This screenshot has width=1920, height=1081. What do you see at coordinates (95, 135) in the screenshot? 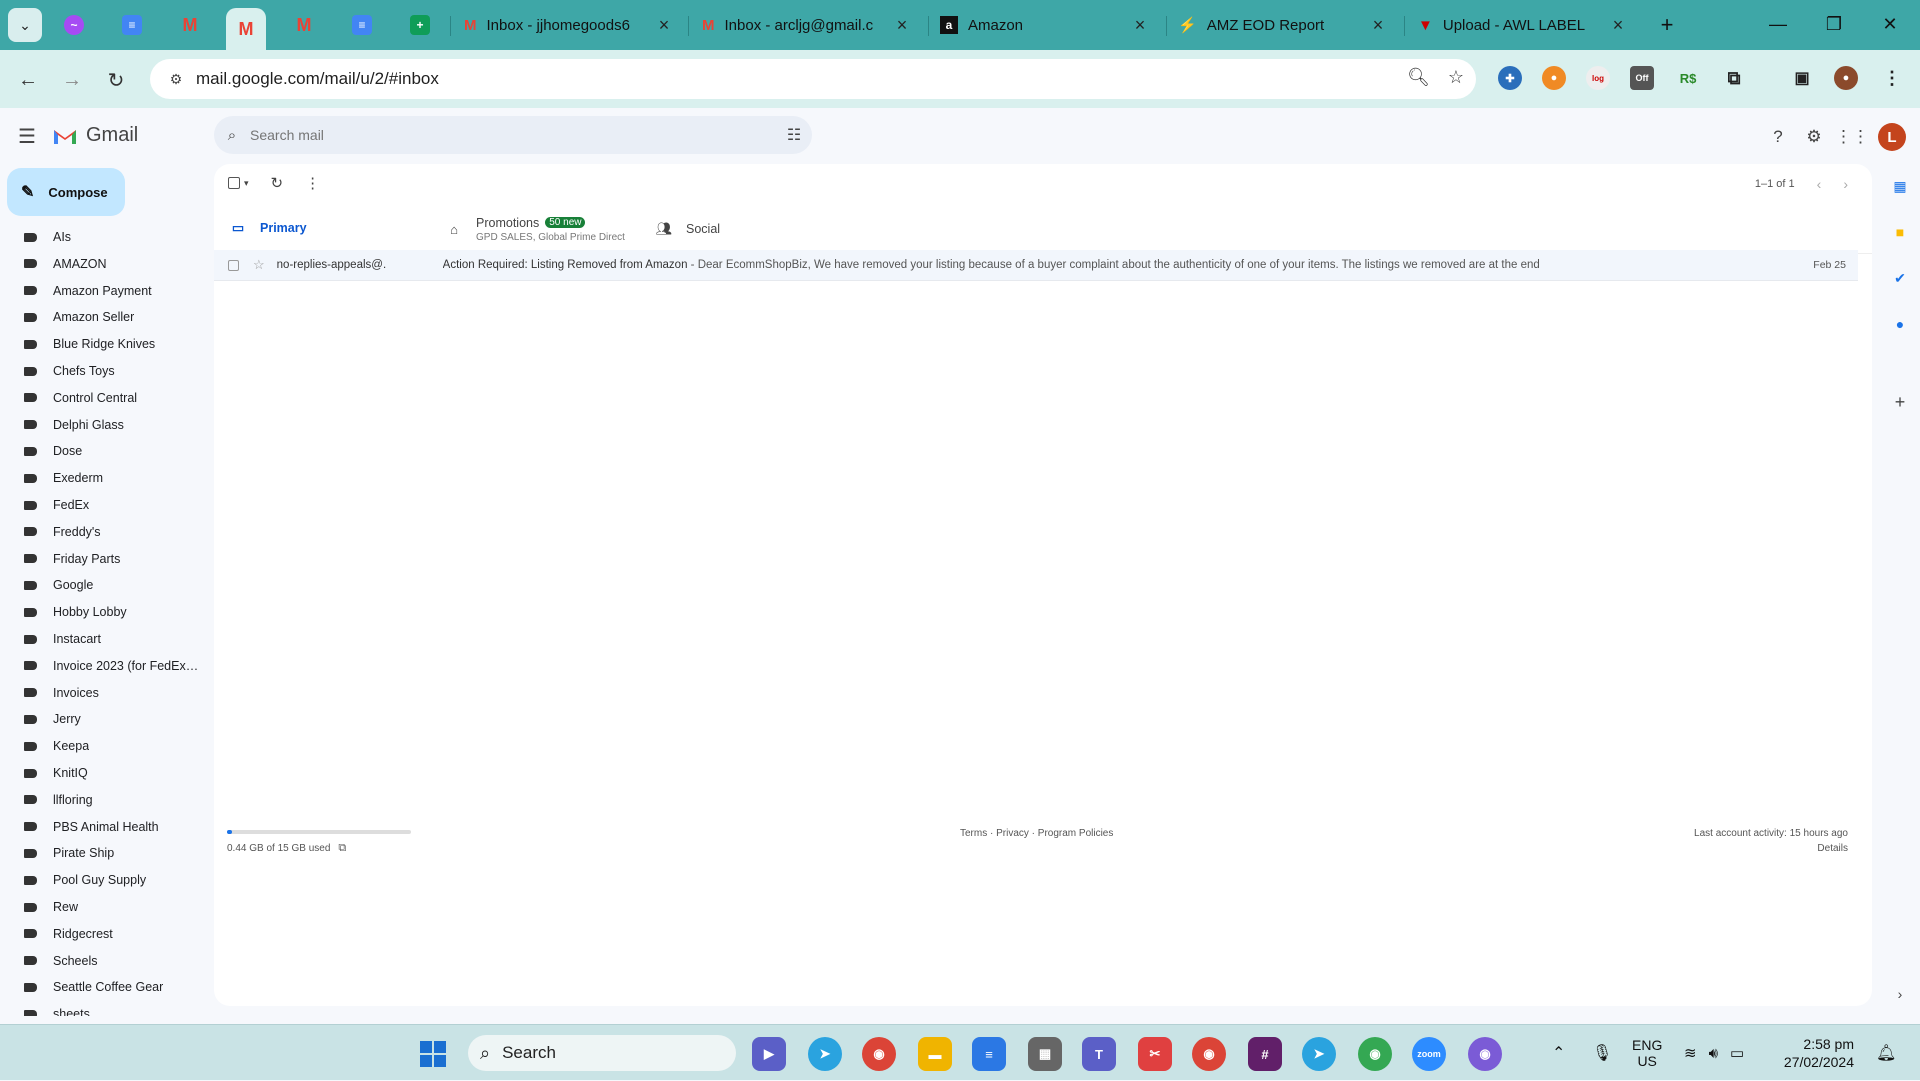
I see `gmail-logo: Gmail` at bounding box center [95, 135].